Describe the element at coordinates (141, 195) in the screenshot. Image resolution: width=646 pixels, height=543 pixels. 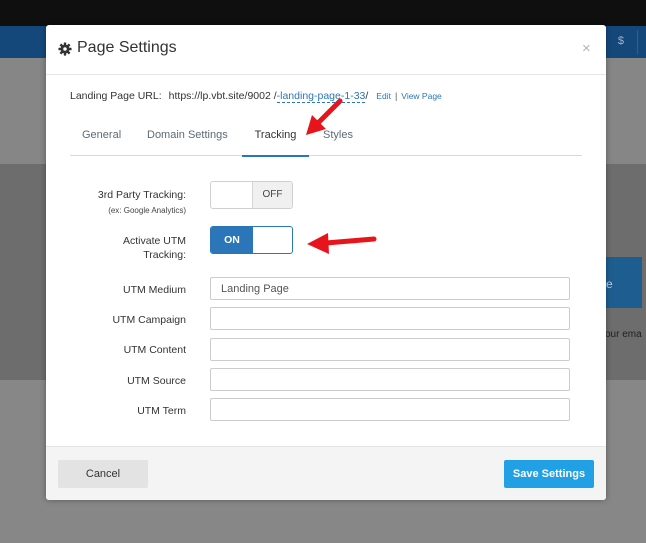
I see `third-party-tracking-label: 3rd Party Tracking:` at that location.